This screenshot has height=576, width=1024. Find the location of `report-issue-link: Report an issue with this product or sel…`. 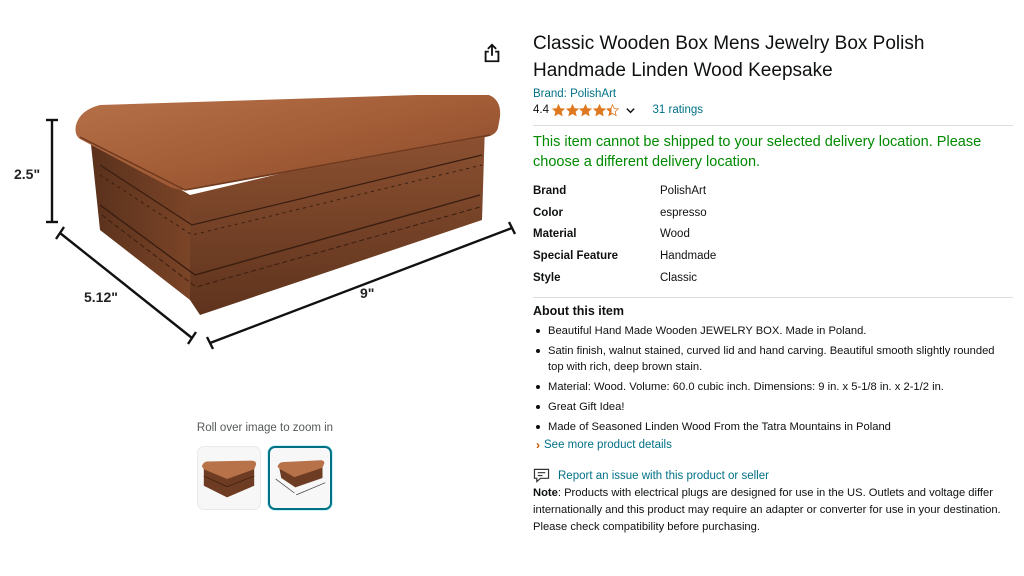

report-issue-link: Report an issue with this product or sel… is located at coordinates (773, 476).